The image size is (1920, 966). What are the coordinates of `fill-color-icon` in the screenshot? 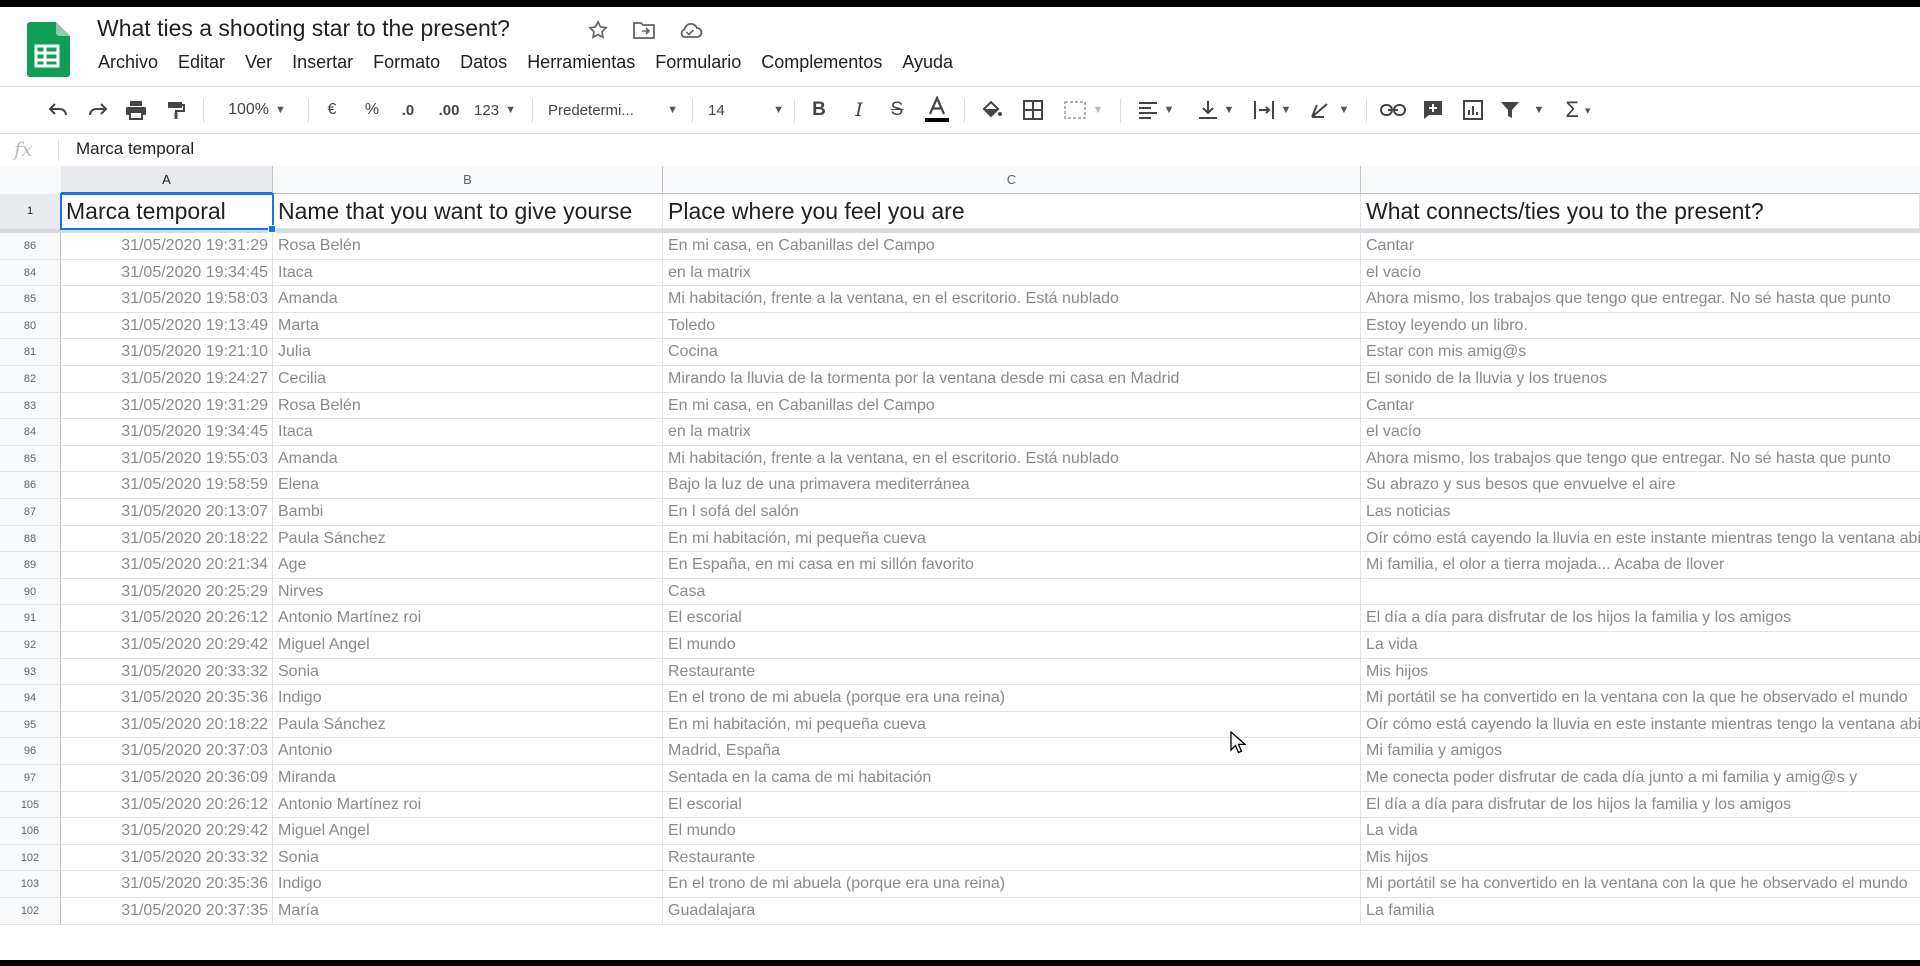 It's located at (991, 110).